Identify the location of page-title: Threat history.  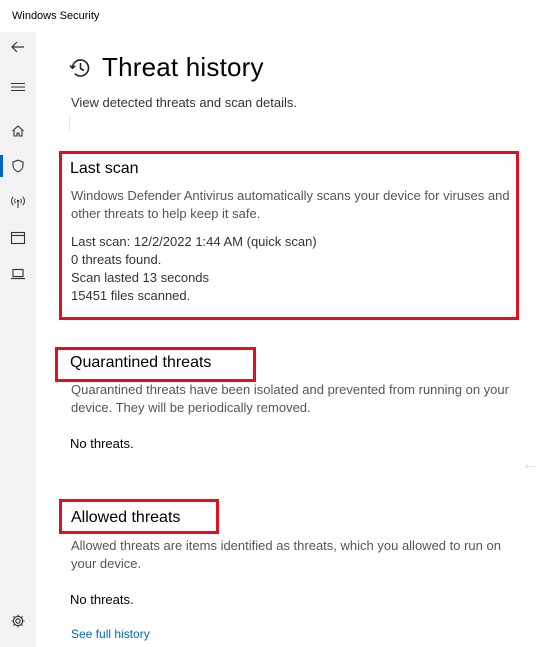
(183, 67).